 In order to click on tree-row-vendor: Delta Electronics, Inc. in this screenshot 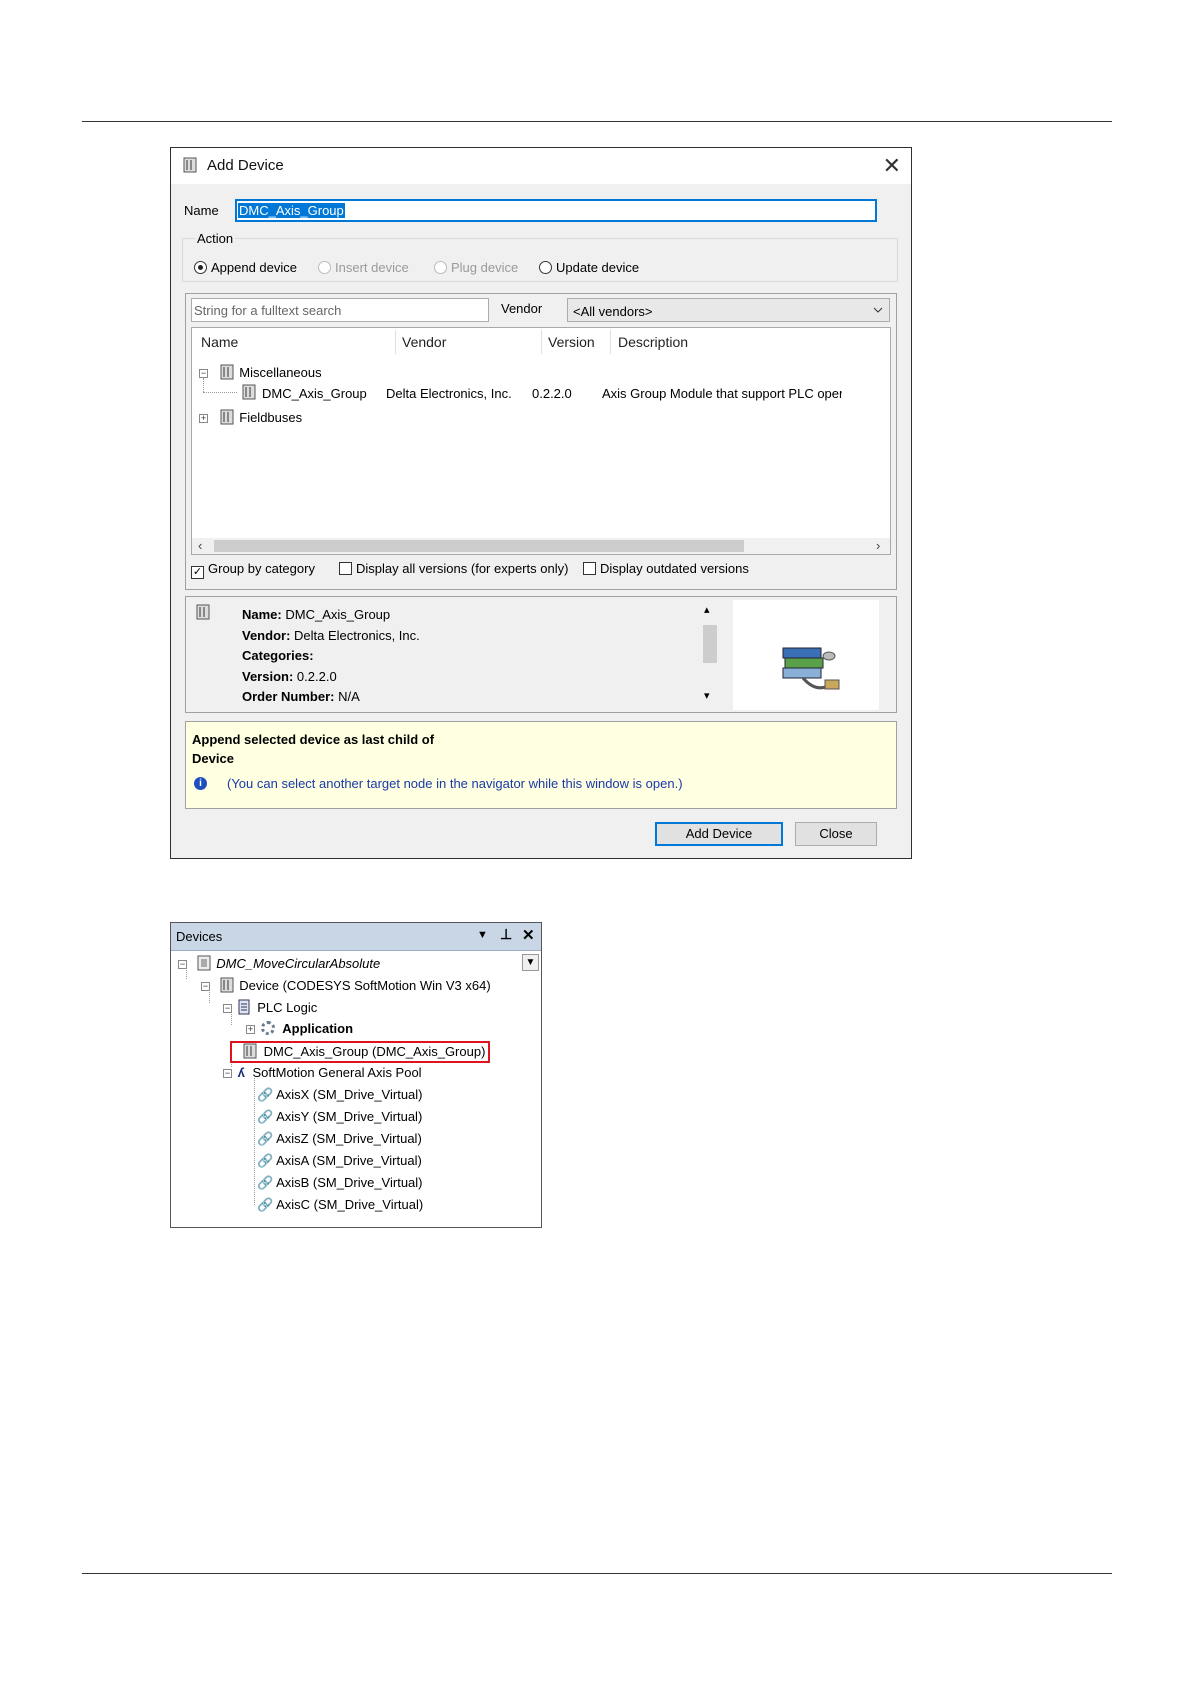, I will do `click(449, 393)`.